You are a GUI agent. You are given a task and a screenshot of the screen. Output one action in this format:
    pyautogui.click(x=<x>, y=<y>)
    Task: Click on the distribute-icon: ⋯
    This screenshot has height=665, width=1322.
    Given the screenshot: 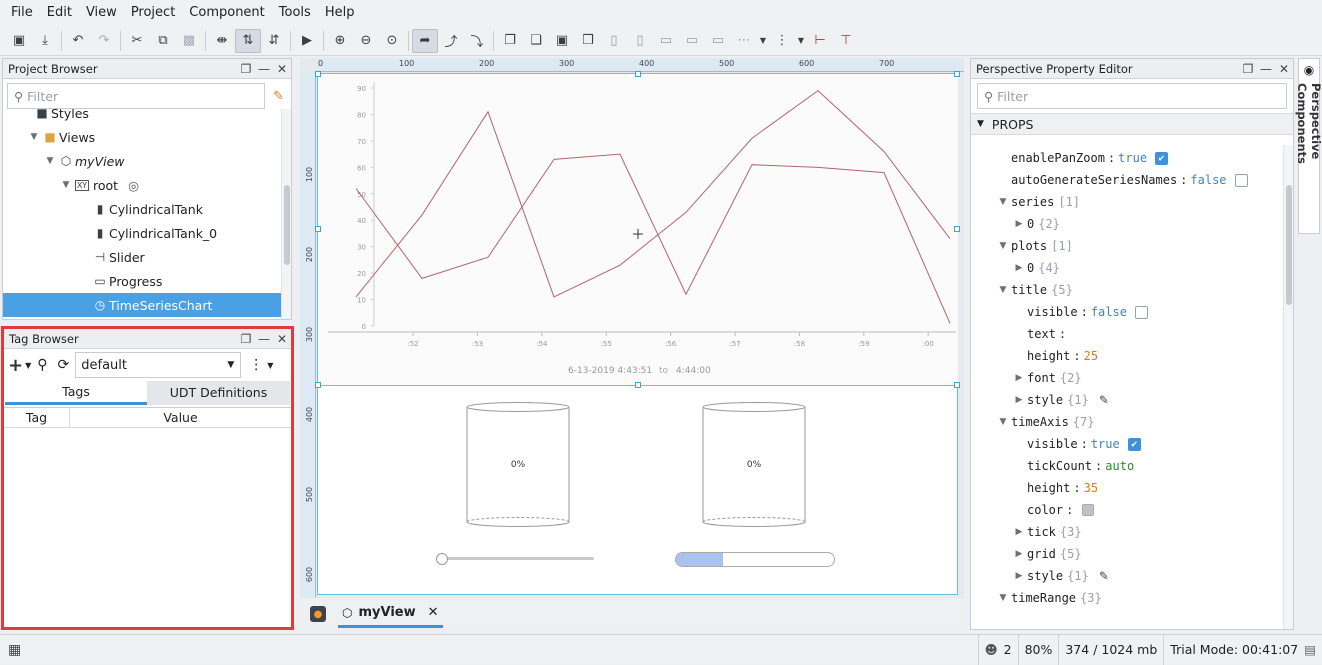 What is the action you would take?
    pyautogui.click(x=744, y=41)
    